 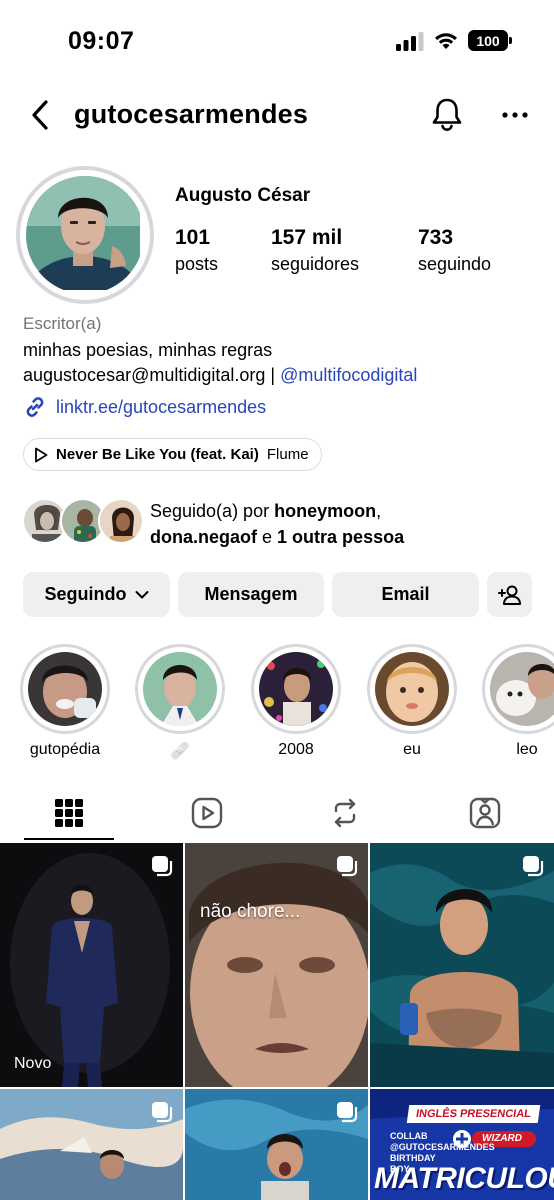 I want to click on highlight-label: eu, so click(x=412, y=749).